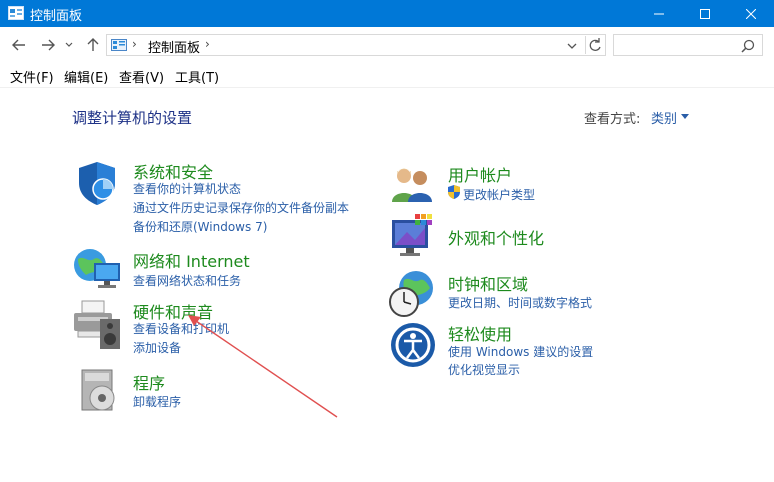 The image size is (774, 482). Describe the element at coordinates (197, 76) in the screenshot. I see `menu-tools: 工具(T)` at that location.